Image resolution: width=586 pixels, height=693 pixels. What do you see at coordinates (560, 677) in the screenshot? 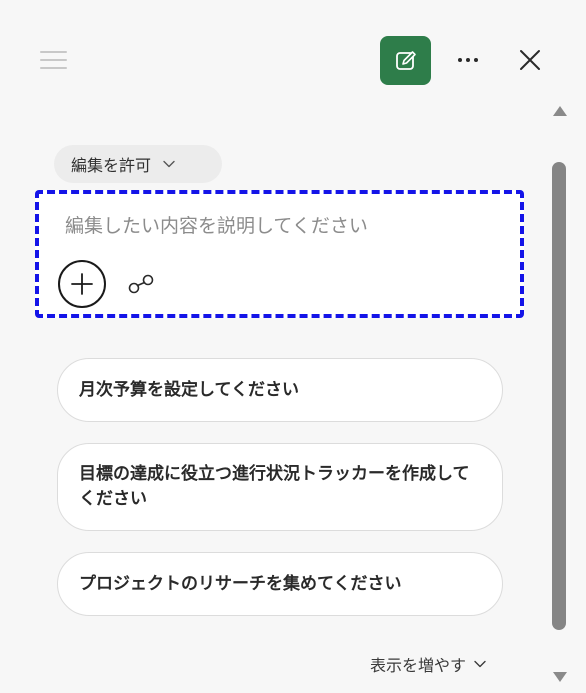
I see `scroll-down-arrow-icon` at bounding box center [560, 677].